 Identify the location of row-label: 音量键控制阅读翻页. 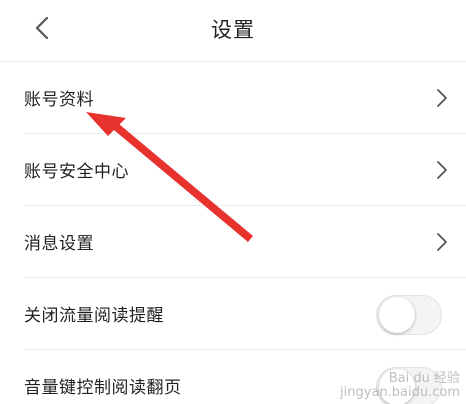
(103, 388).